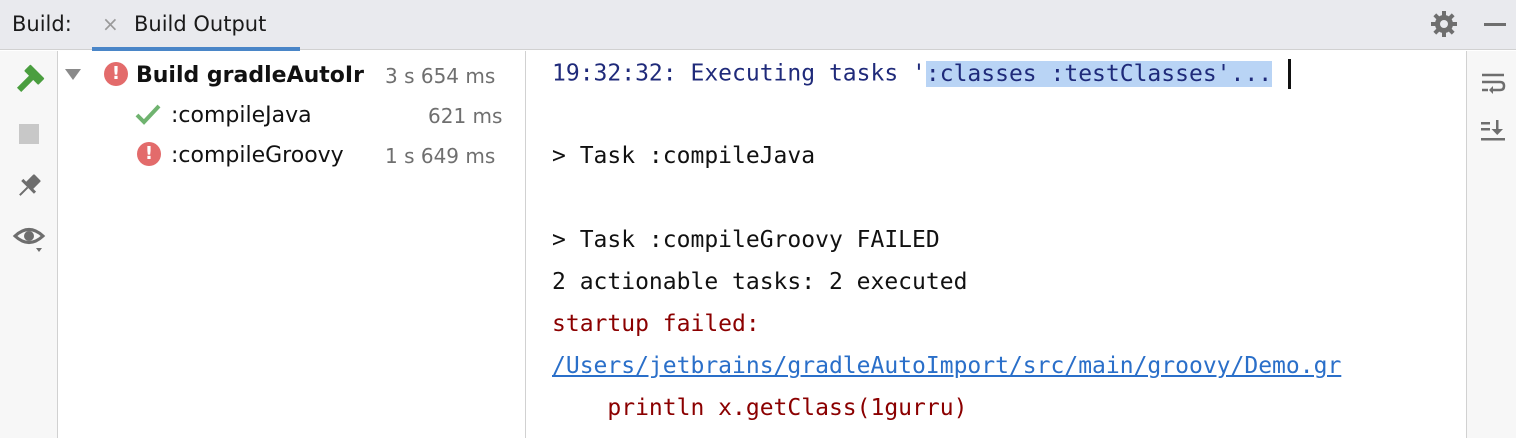 This screenshot has height=438, width=1516. Describe the element at coordinates (758, 25) in the screenshot. I see `tool-window-header: Build: × Build Output` at that location.